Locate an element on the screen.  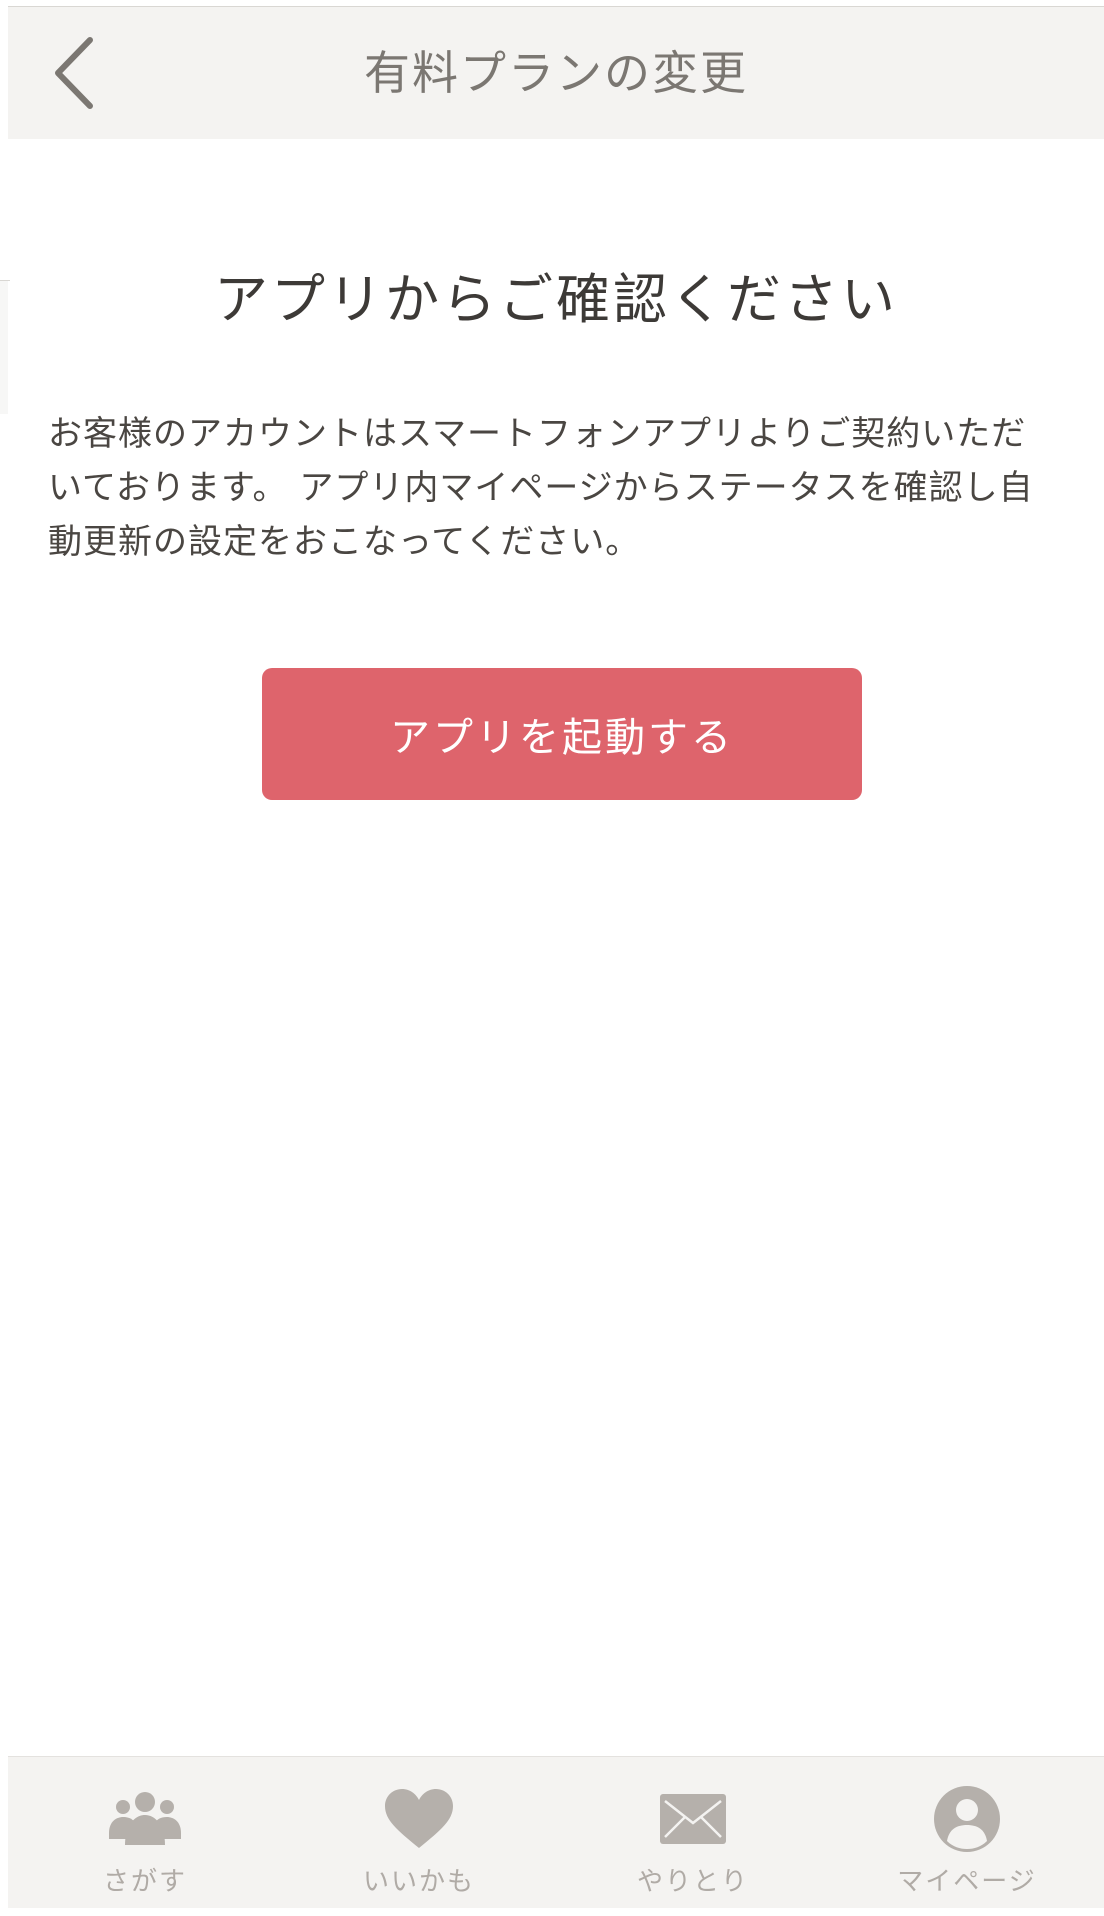
heart-icon is located at coordinates (419, 1819).